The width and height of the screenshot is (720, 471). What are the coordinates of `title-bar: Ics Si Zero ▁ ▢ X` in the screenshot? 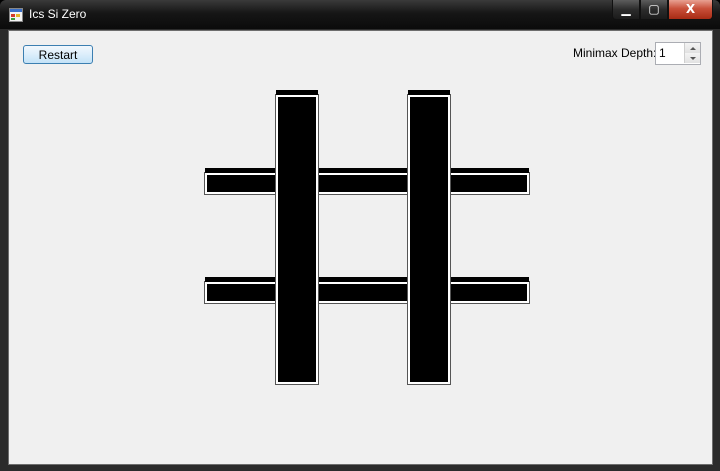 It's located at (360, 14).